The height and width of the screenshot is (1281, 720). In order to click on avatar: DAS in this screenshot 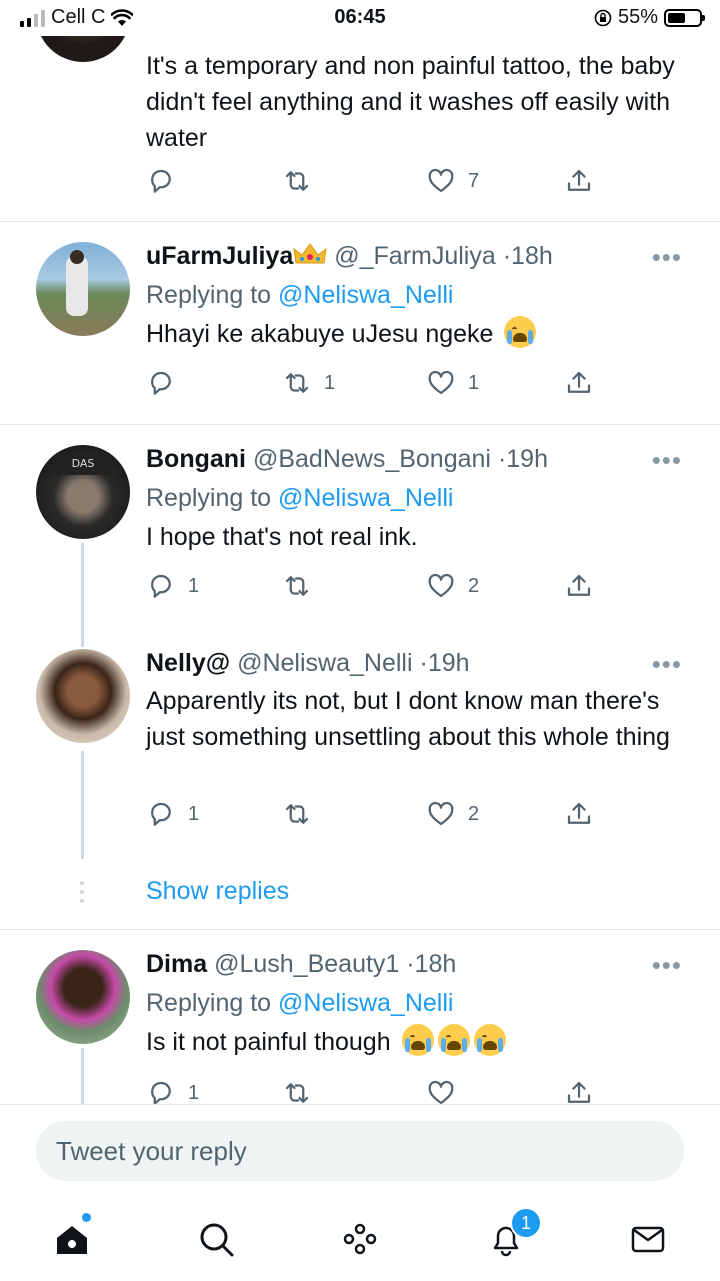, I will do `click(83, 492)`.